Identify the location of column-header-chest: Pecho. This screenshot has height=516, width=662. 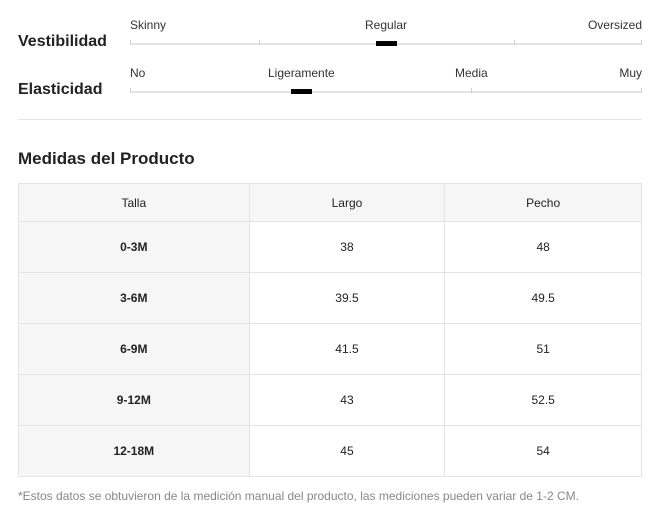
(543, 202).